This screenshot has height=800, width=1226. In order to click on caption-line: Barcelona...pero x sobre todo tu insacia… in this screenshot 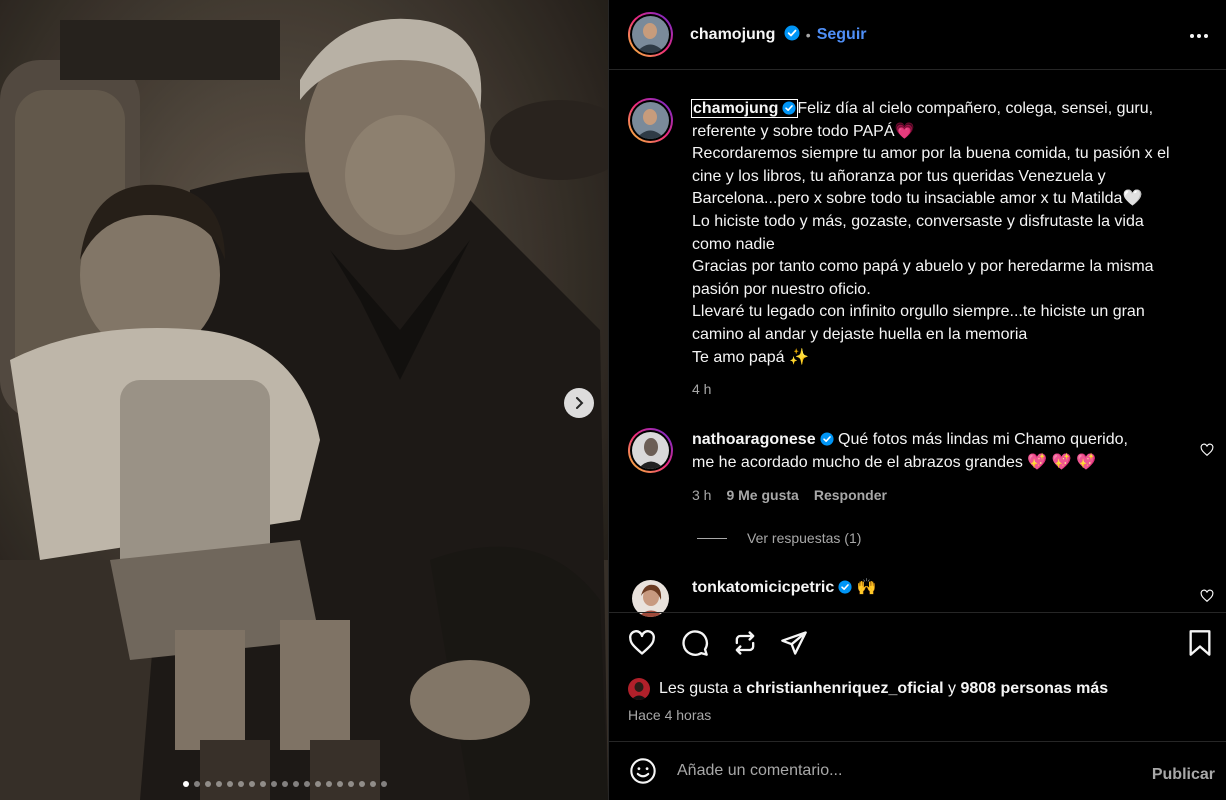, I will do `click(917, 199)`.